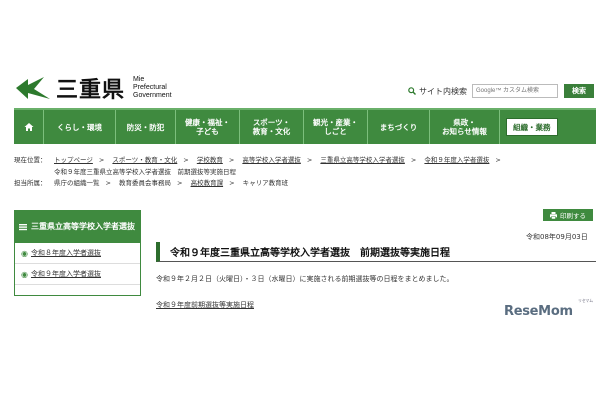 The width and height of the screenshot is (610, 400). I want to click on search-icon, so click(412, 91).